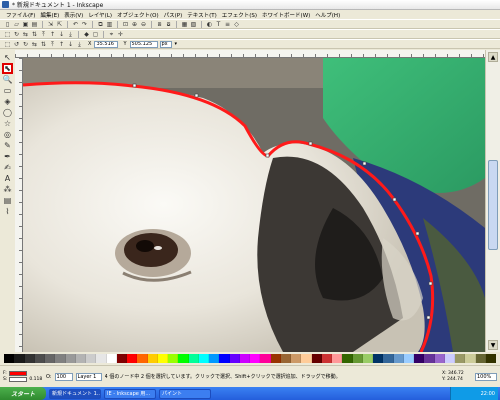  I want to click on save-icon: ▣, so click(25, 24).